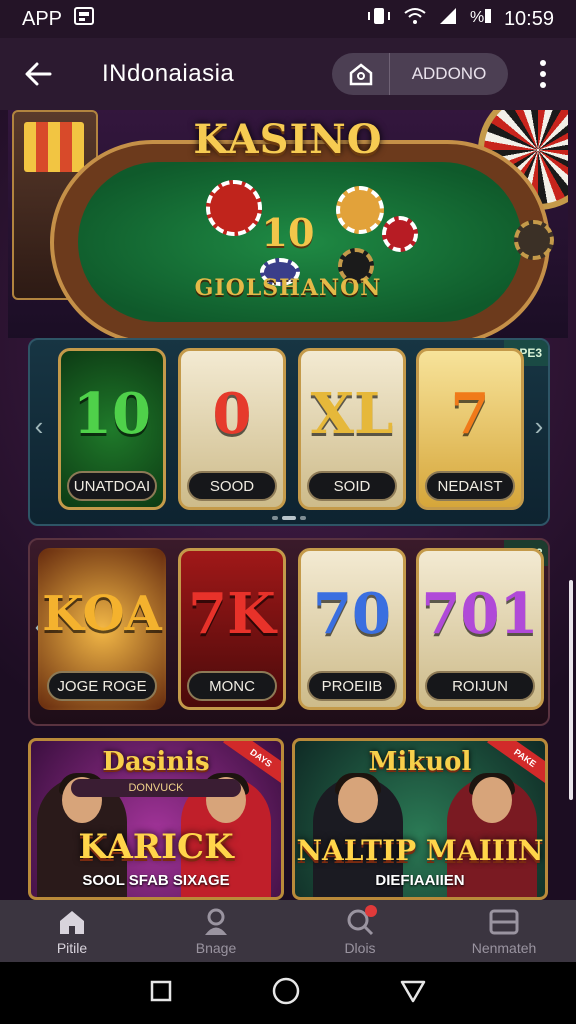 Image resolution: width=576 pixels, height=1024 pixels. What do you see at coordinates (72, 947) in the screenshot?
I see `nav-label: Pitile` at bounding box center [72, 947].